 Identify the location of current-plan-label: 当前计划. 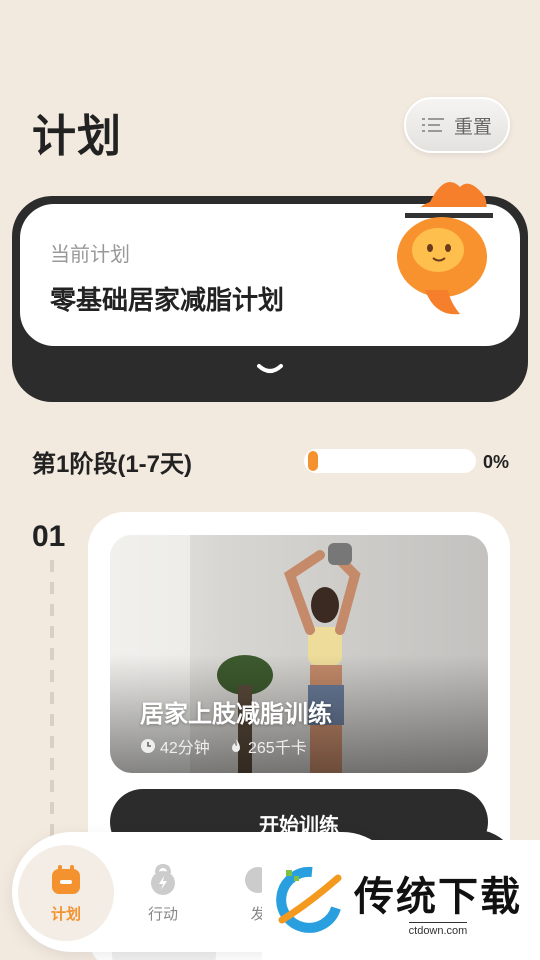
(90, 255).